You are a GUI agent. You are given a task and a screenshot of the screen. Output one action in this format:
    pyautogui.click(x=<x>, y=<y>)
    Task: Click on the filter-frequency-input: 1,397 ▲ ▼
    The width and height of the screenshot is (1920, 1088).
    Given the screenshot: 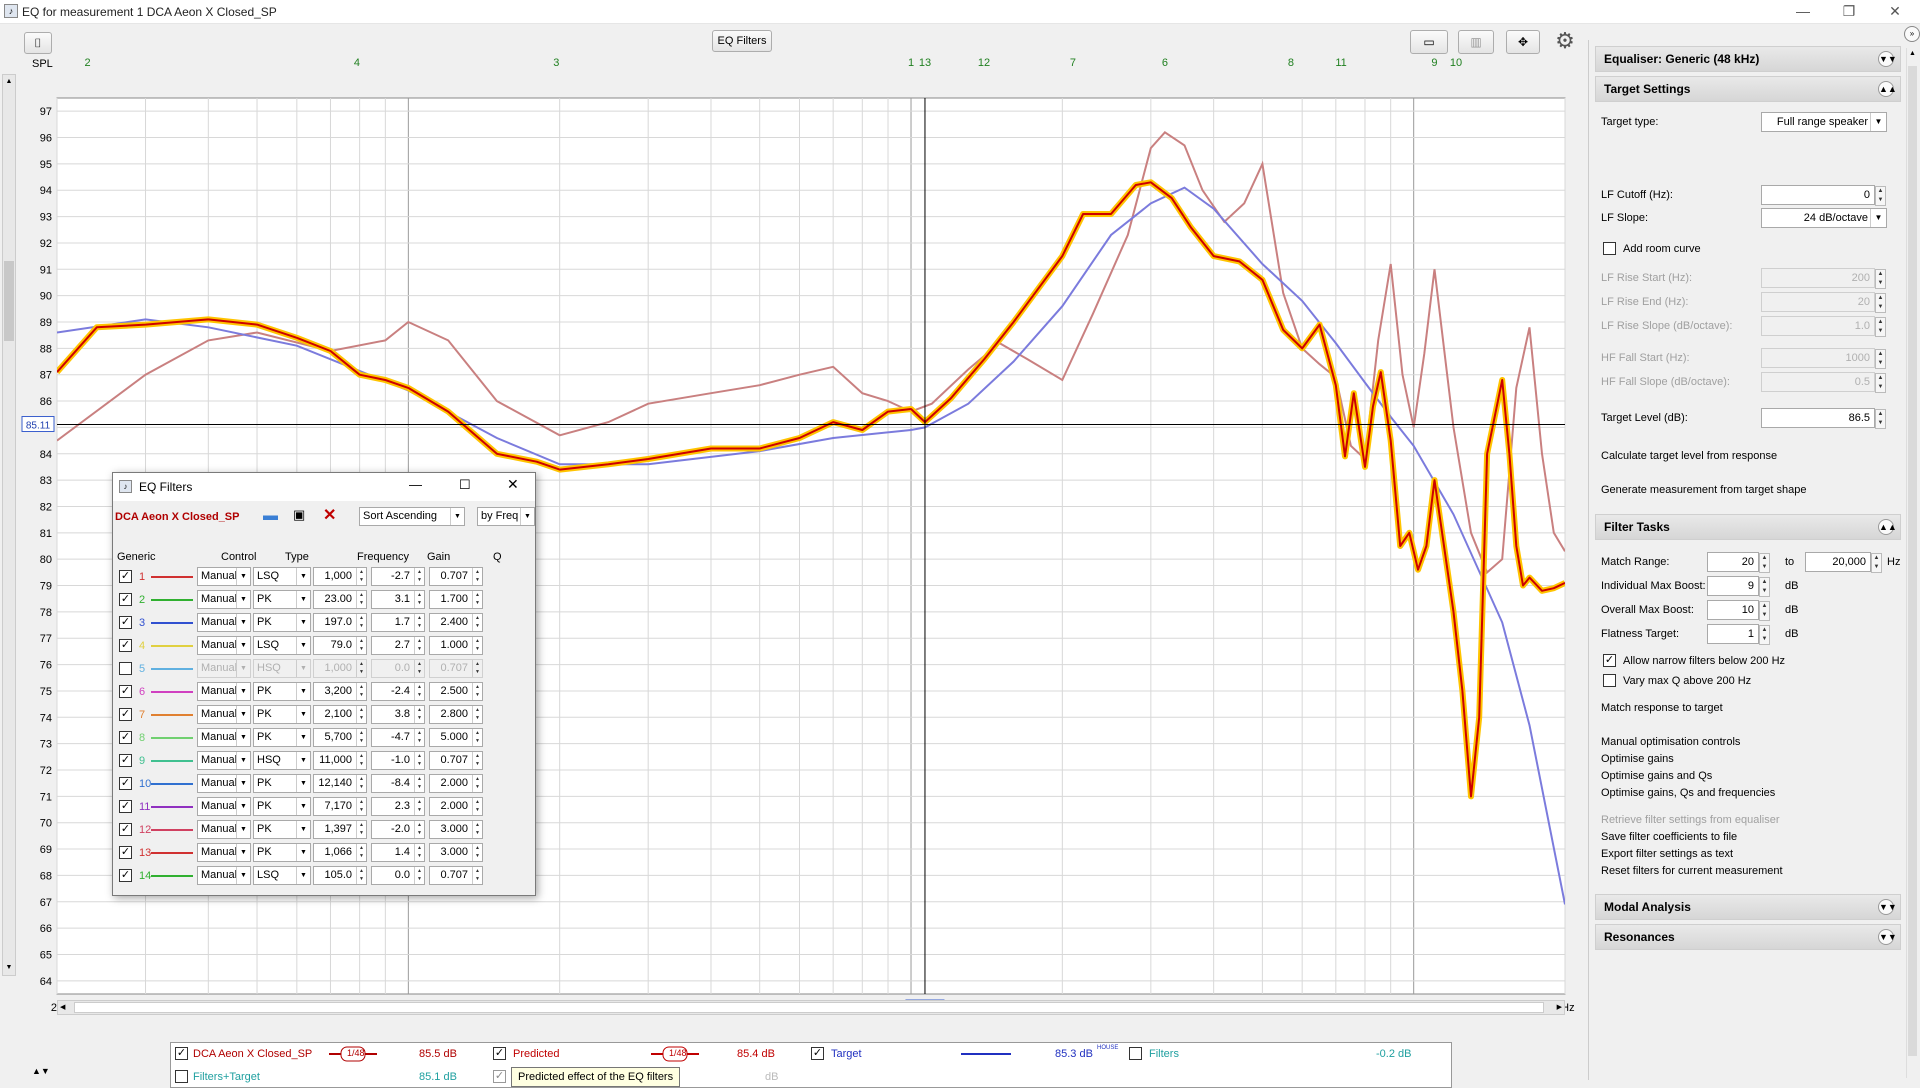 What is the action you would take?
    pyautogui.click(x=340, y=829)
    